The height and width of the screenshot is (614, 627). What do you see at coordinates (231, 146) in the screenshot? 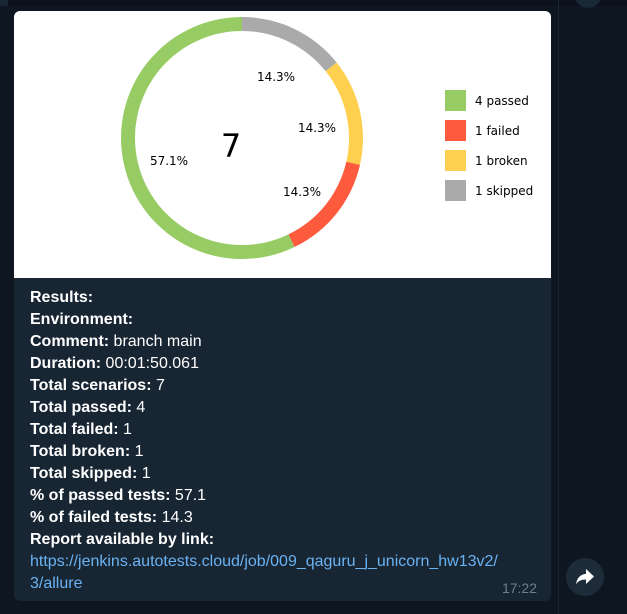
I see `chart-center-total: 7` at bounding box center [231, 146].